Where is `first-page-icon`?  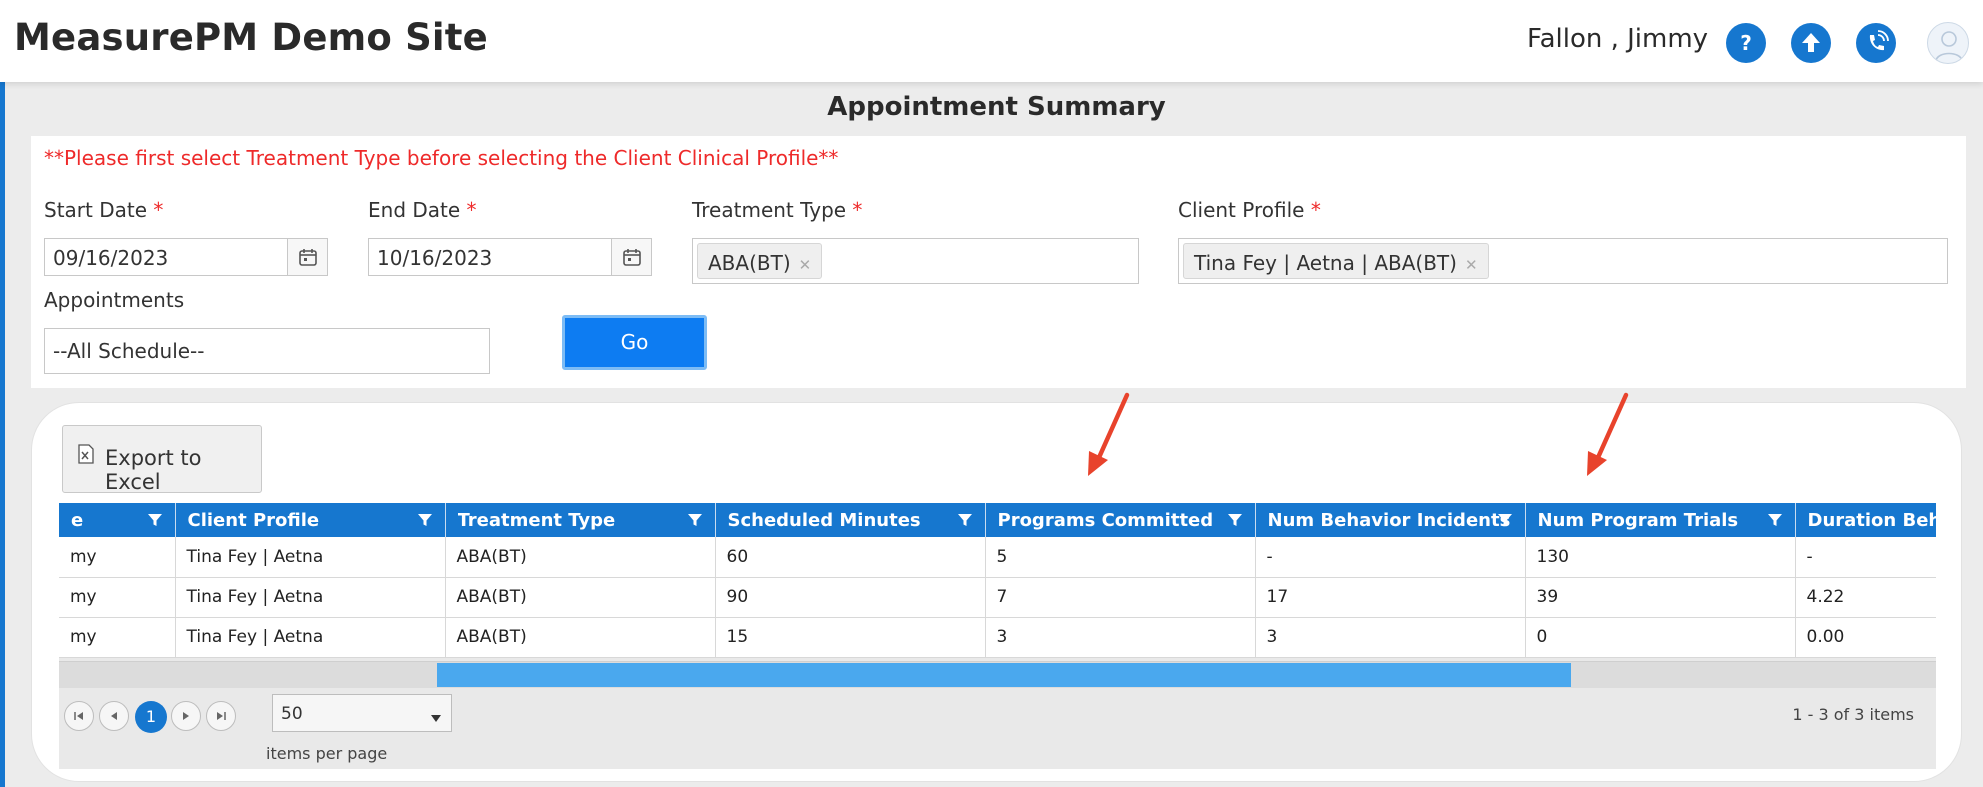 first-page-icon is located at coordinates (79, 716).